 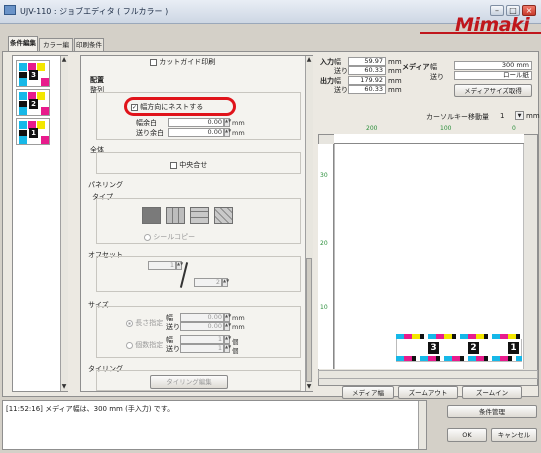 I want to click on gap-feed-label: 送り余白, so click(x=150, y=133).